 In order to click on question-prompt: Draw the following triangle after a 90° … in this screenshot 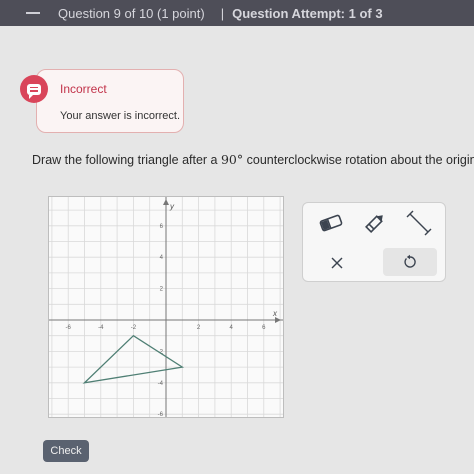, I will do `click(253, 159)`.